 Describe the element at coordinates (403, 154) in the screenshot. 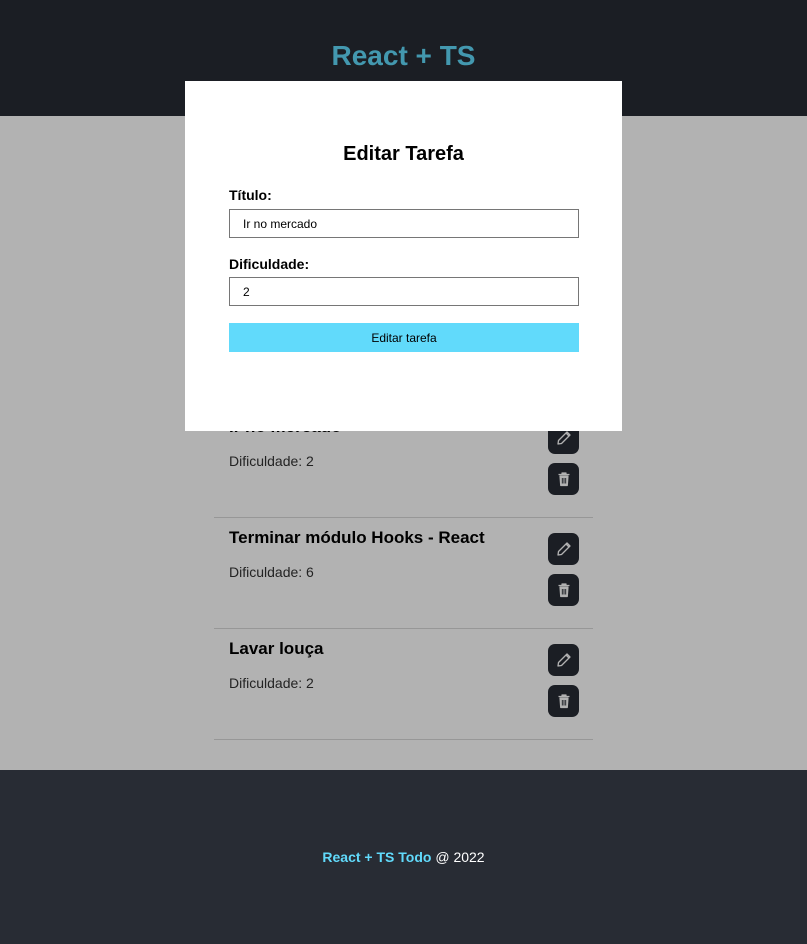

I see `modal-title: Editar Tarefa` at that location.